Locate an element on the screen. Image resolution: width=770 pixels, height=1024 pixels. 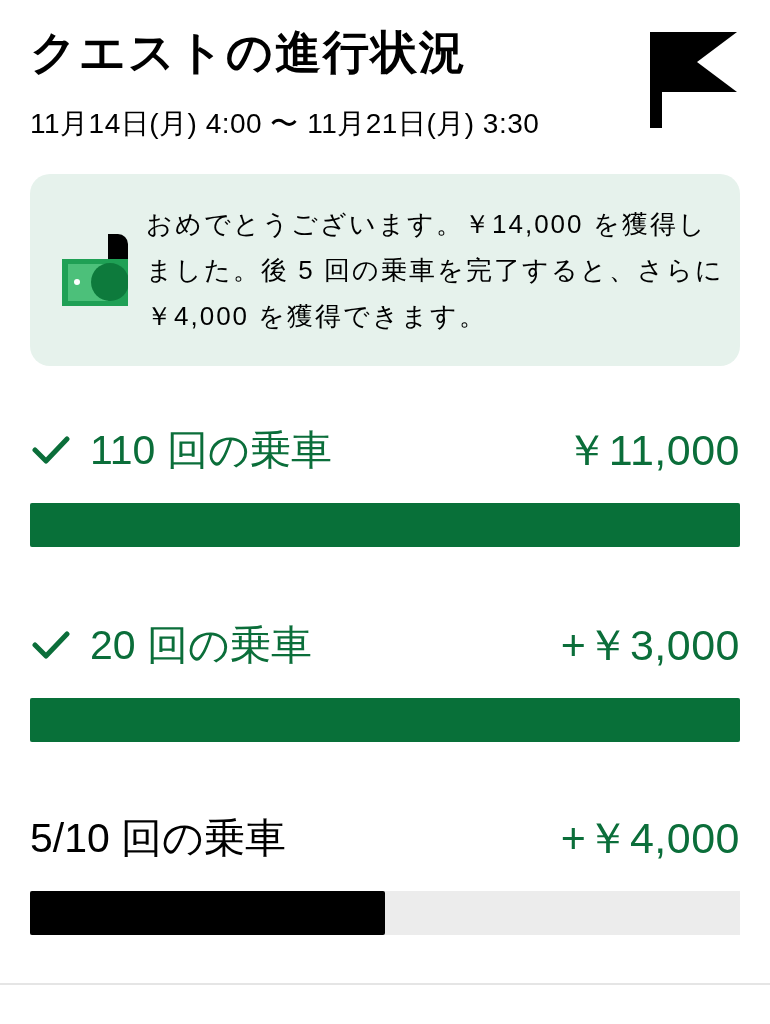
reward-amount: +￥3,000 is located at coordinates (650, 645).